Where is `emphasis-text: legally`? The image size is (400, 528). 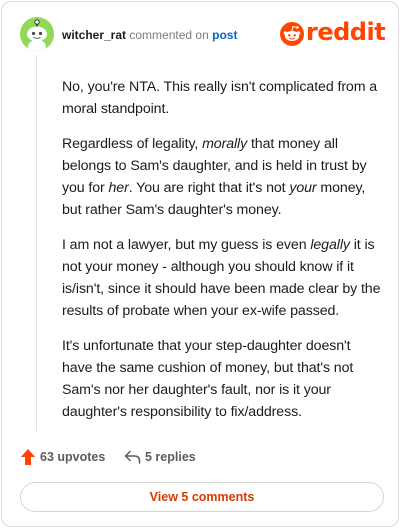 emphasis-text: legally is located at coordinates (330, 245).